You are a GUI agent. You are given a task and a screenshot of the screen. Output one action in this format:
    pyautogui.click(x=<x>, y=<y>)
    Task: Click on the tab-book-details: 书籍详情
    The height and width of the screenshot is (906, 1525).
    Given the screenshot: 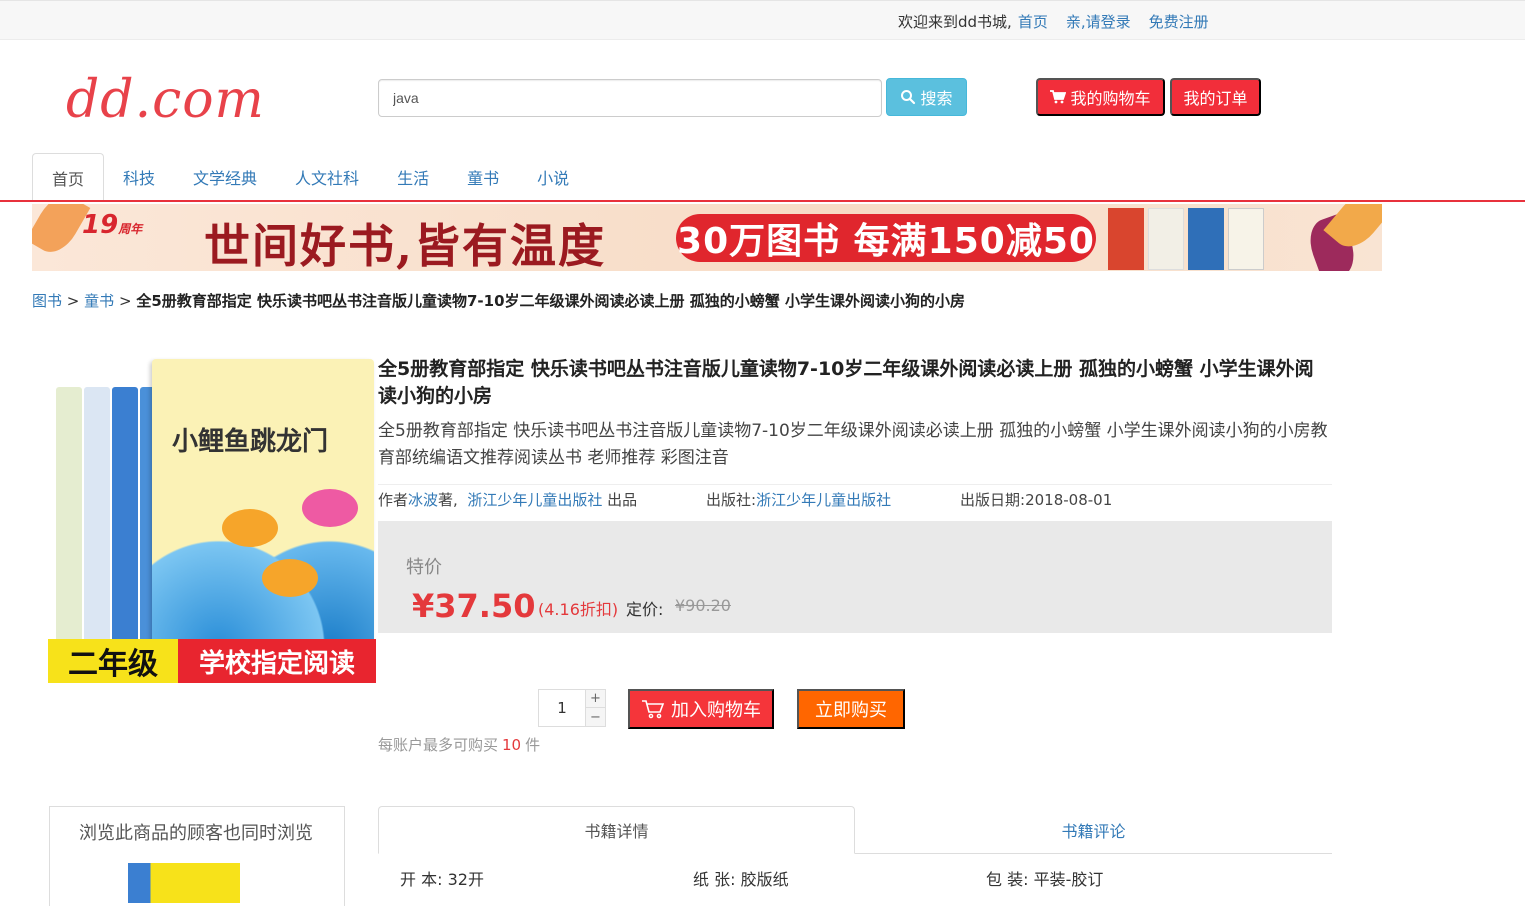 What is the action you would take?
    pyautogui.click(x=616, y=830)
    